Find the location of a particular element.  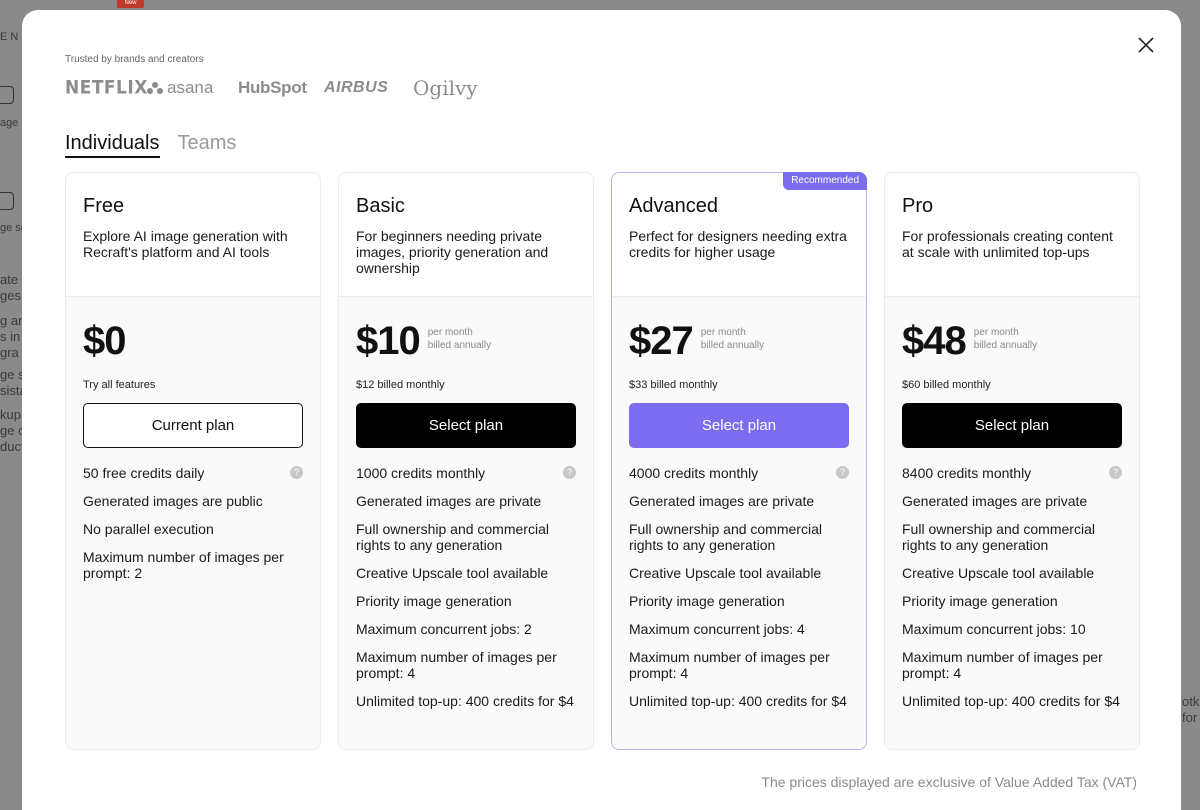

image-icon is located at coordinates (7, 95).